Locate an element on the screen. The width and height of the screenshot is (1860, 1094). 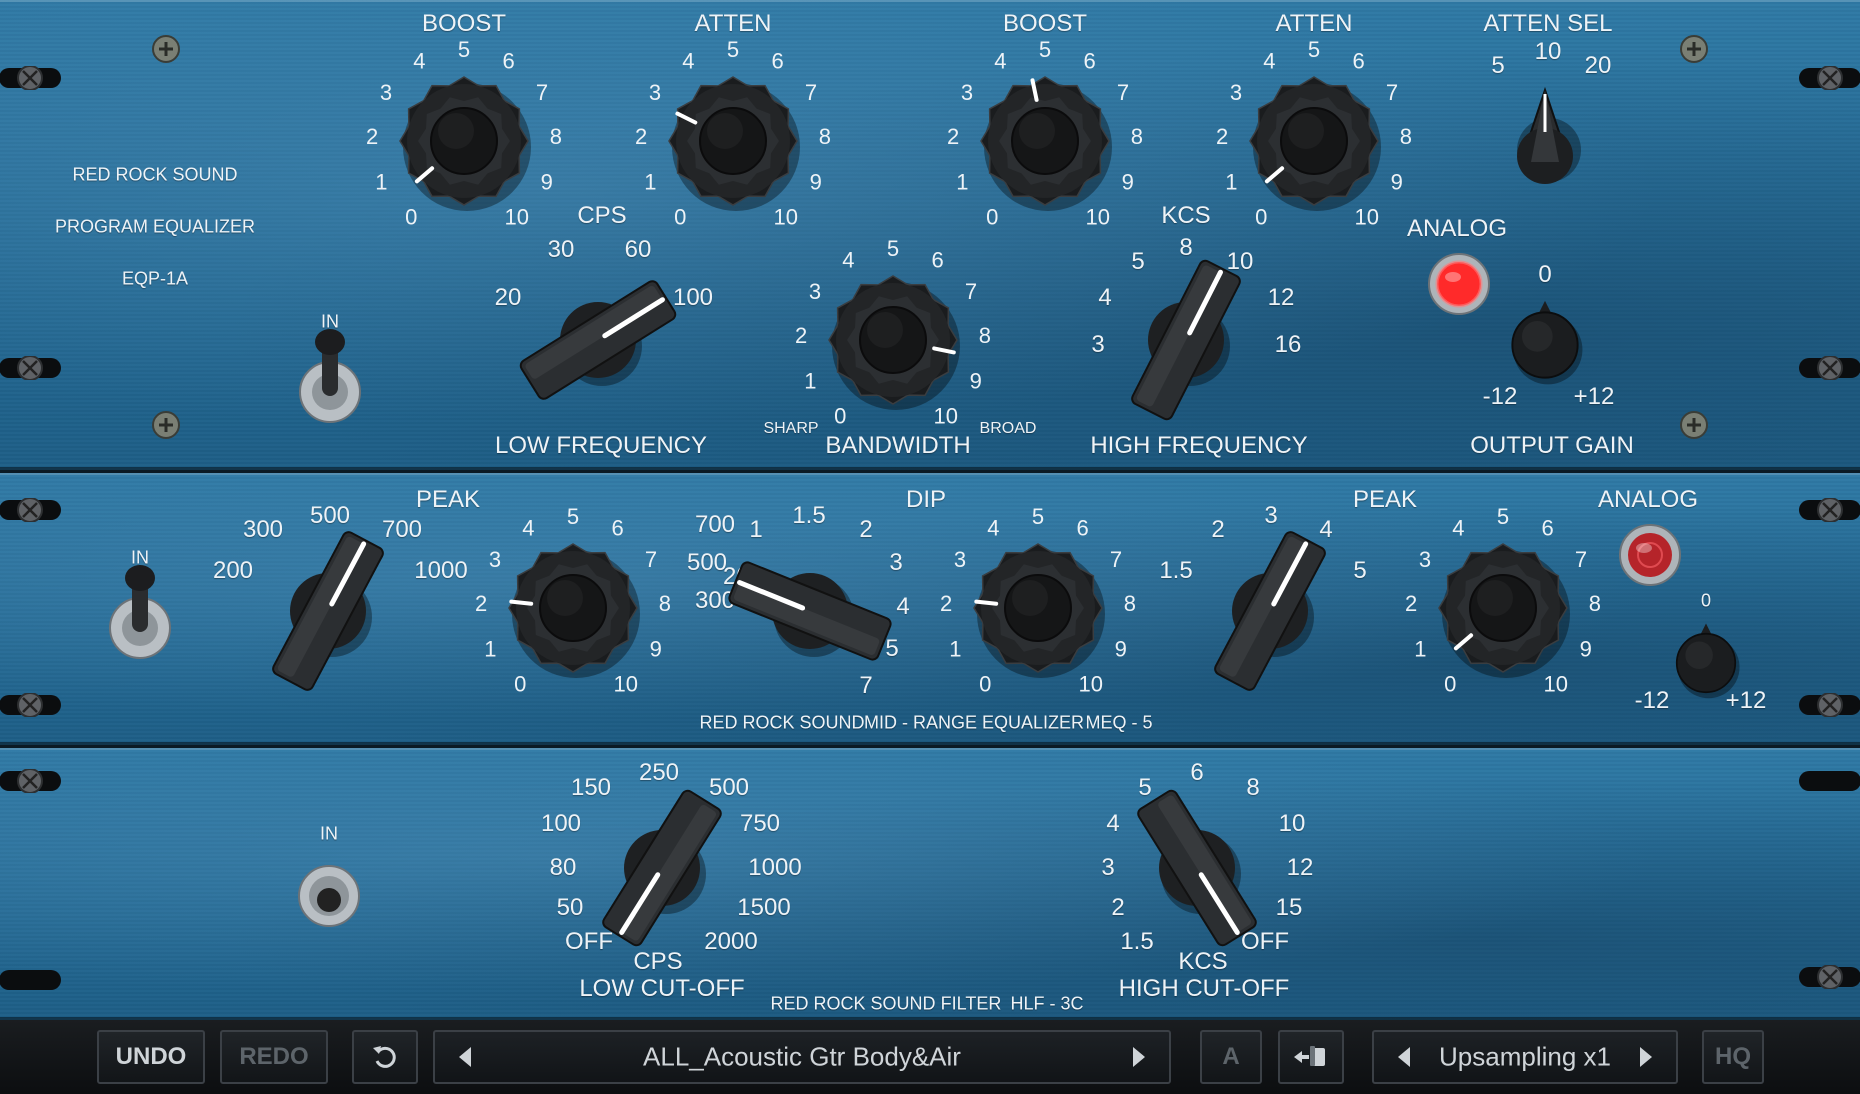
high-freq-unit: KCS is located at coordinates (1186, 215).